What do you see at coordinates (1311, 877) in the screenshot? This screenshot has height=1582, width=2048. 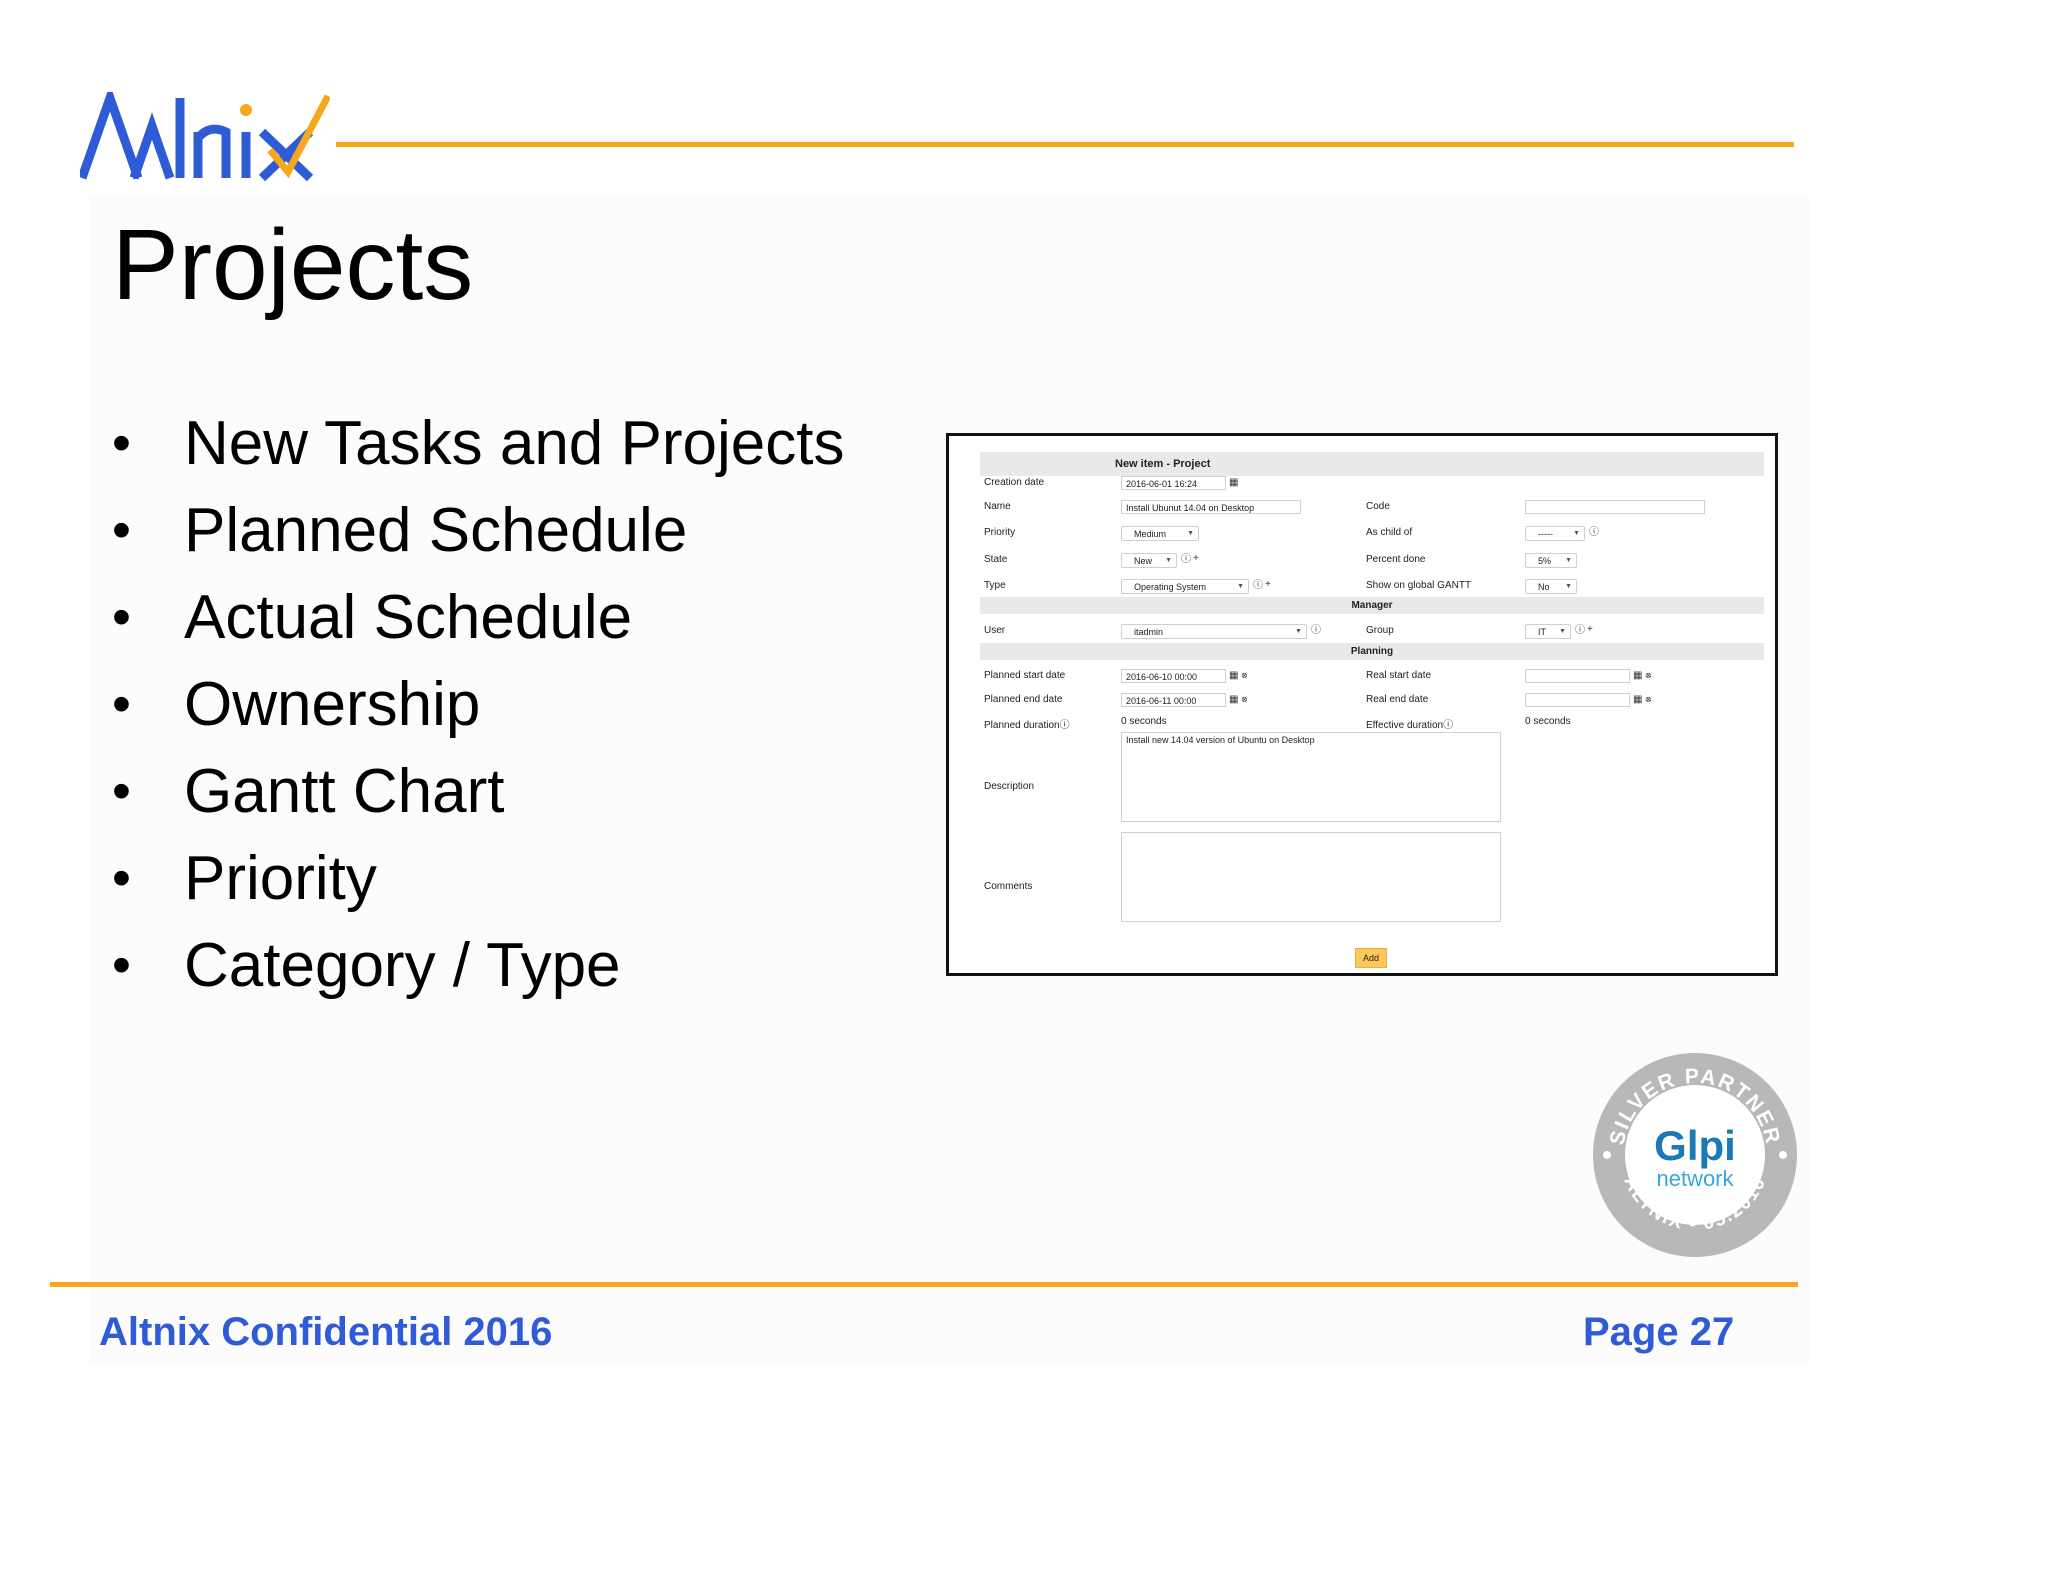 I see `comments-textarea` at bounding box center [1311, 877].